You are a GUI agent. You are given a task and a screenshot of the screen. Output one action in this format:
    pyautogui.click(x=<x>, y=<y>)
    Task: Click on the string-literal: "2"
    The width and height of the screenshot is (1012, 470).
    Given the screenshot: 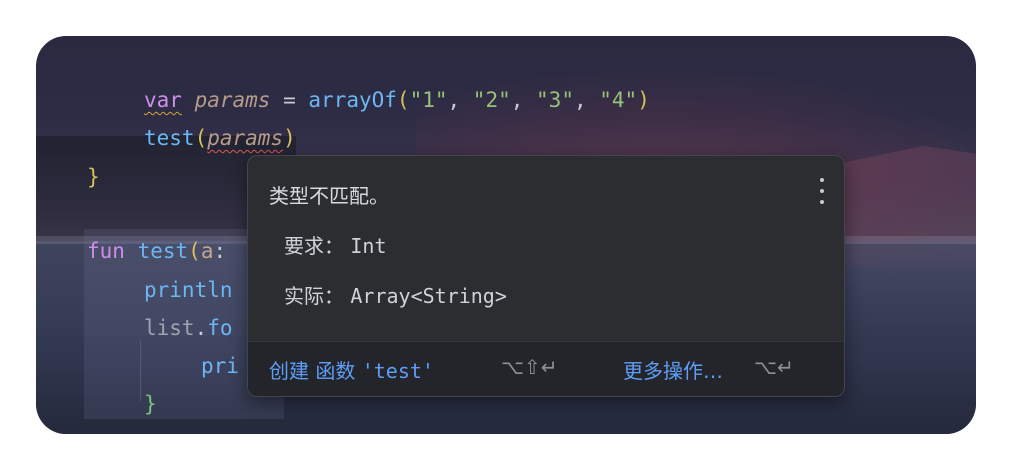 What is the action you would take?
    pyautogui.click(x=491, y=100)
    